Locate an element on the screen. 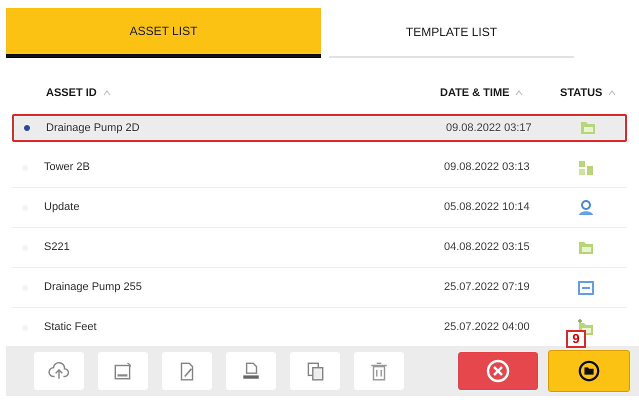 The width and height of the screenshot is (639, 402). folder-icon is located at coordinates (589, 371).